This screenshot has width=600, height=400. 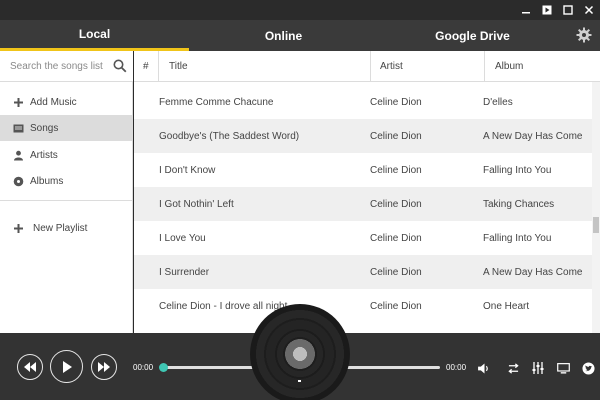 What do you see at coordinates (66, 155) in the screenshot?
I see `sidebar-item-artists: Artists` at bounding box center [66, 155].